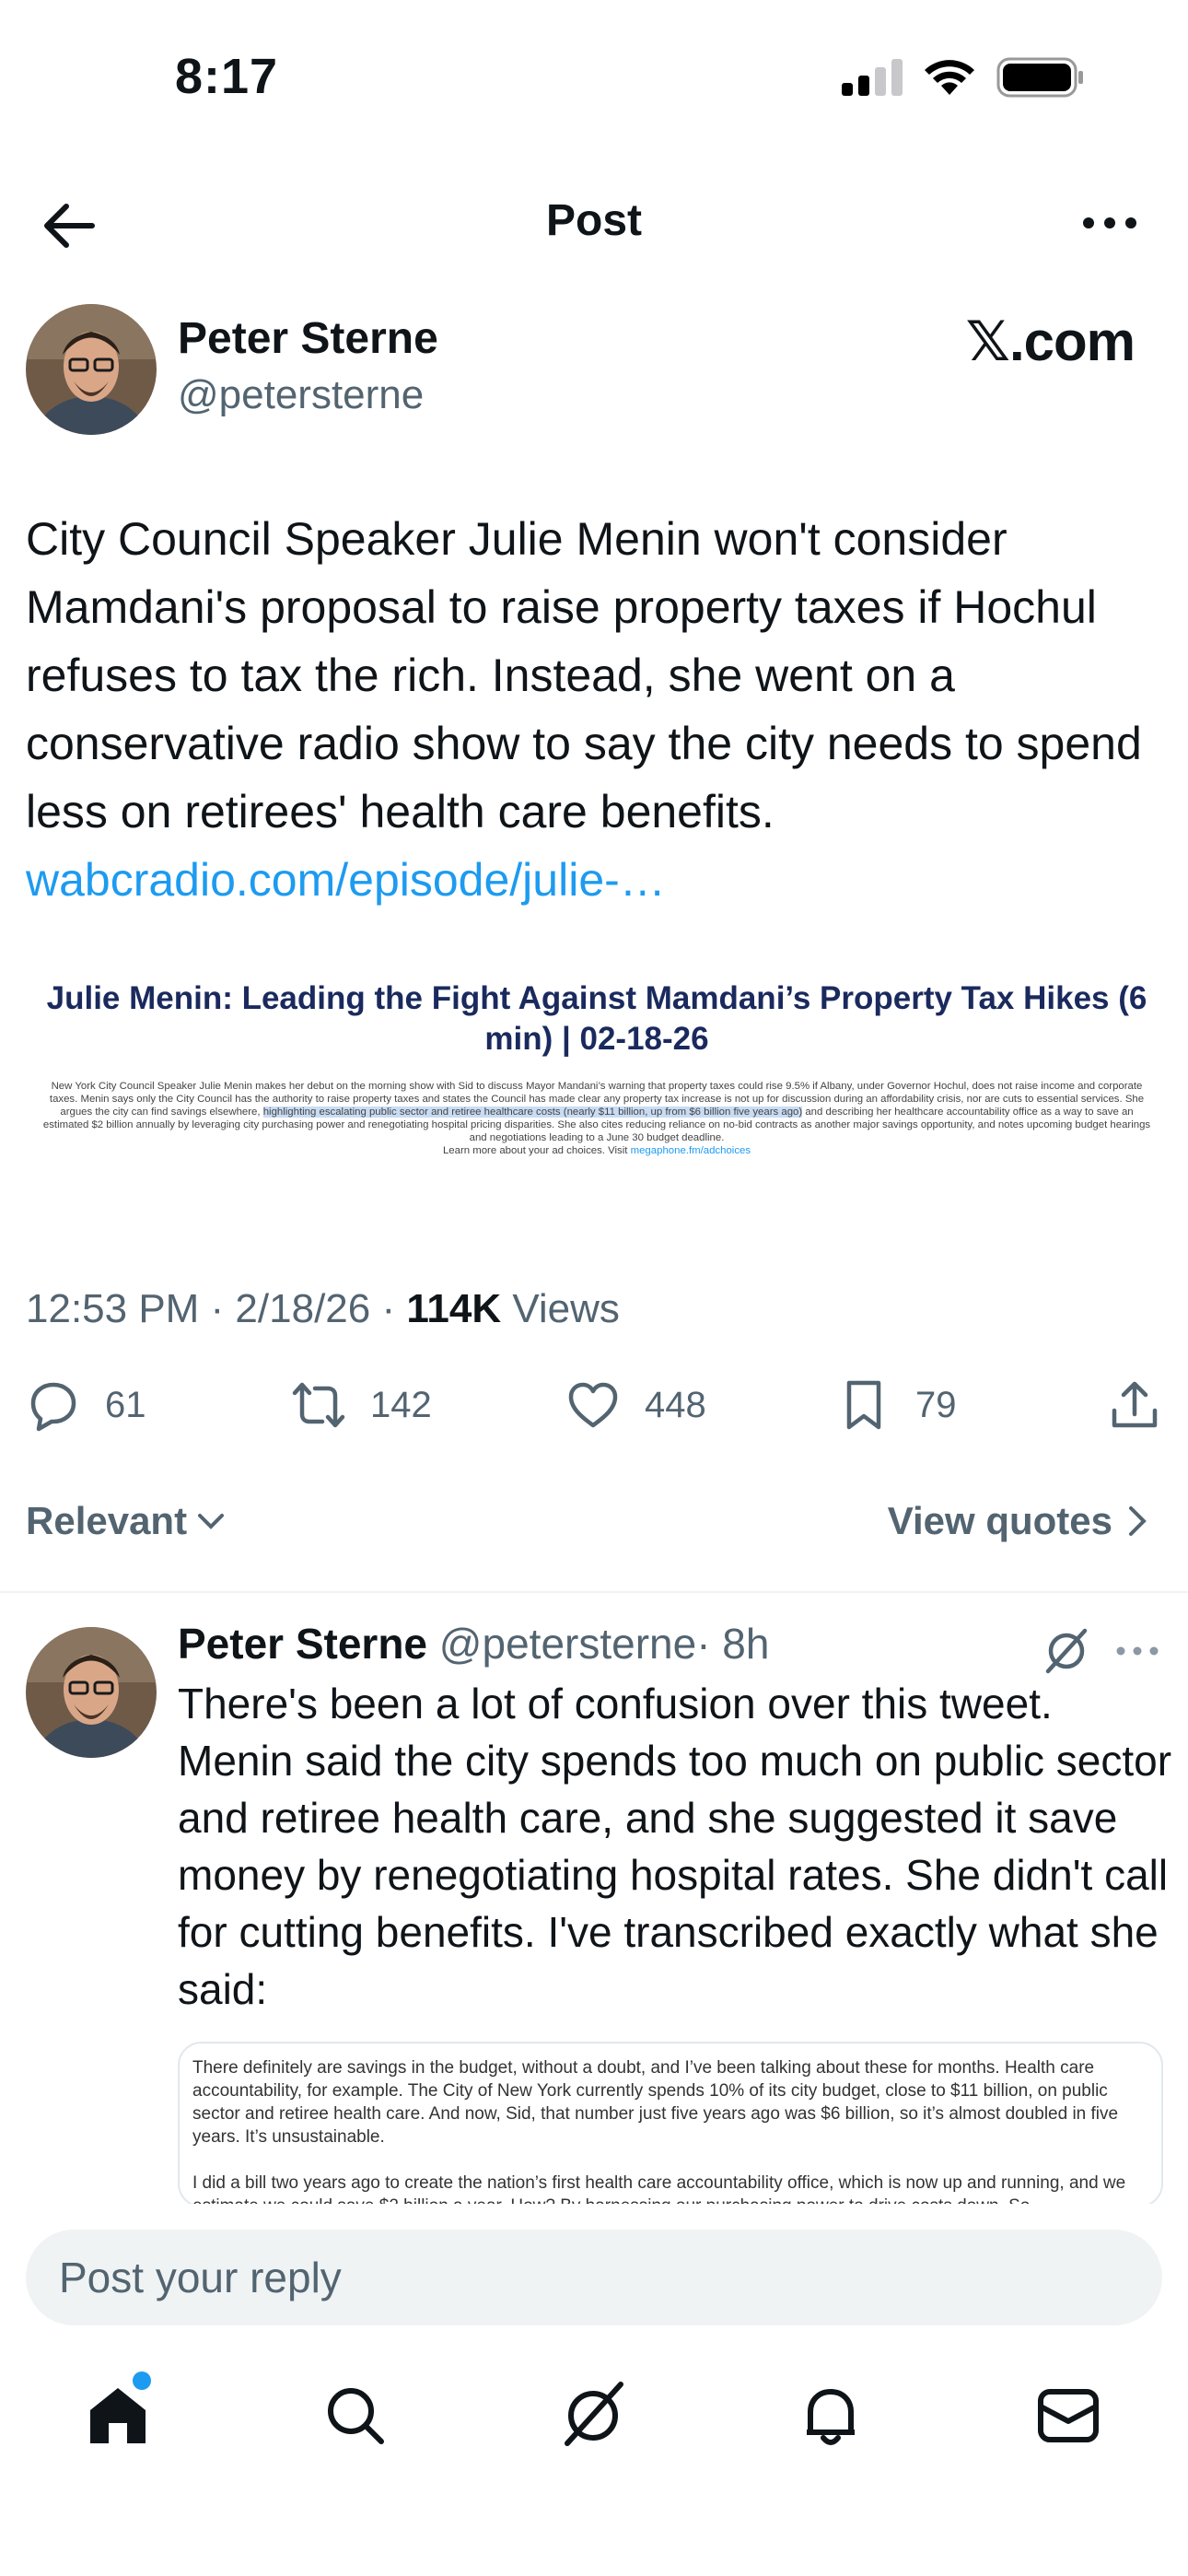 The width and height of the screenshot is (1188, 2576). Describe the element at coordinates (936, 1404) in the screenshot. I see `bookmark-count: 79` at that location.